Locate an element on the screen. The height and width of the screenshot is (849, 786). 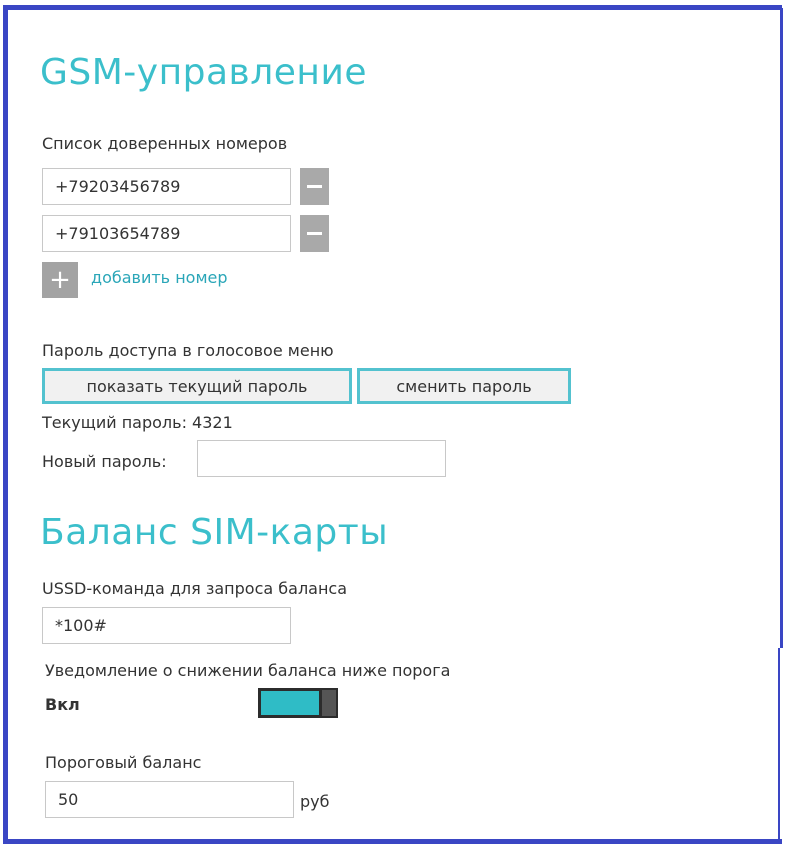
low-balance-toggle is located at coordinates (298, 703).